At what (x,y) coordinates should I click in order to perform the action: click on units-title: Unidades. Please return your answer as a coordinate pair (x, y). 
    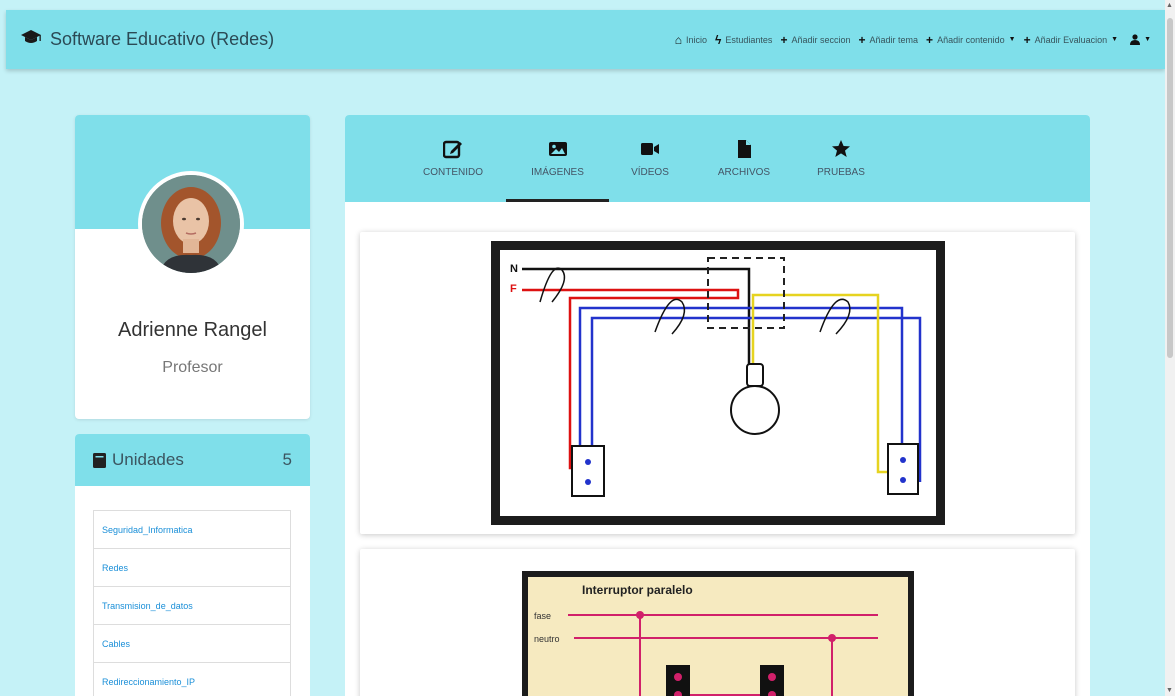
    Looking at the image, I should click on (148, 459).